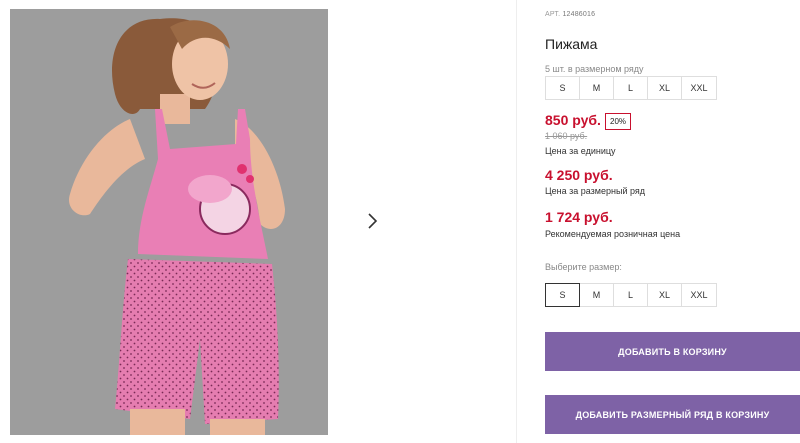 The width and height of the screenshot is (800, 443). I want to click on size-option-xxl: XXL, so click(699, 295).